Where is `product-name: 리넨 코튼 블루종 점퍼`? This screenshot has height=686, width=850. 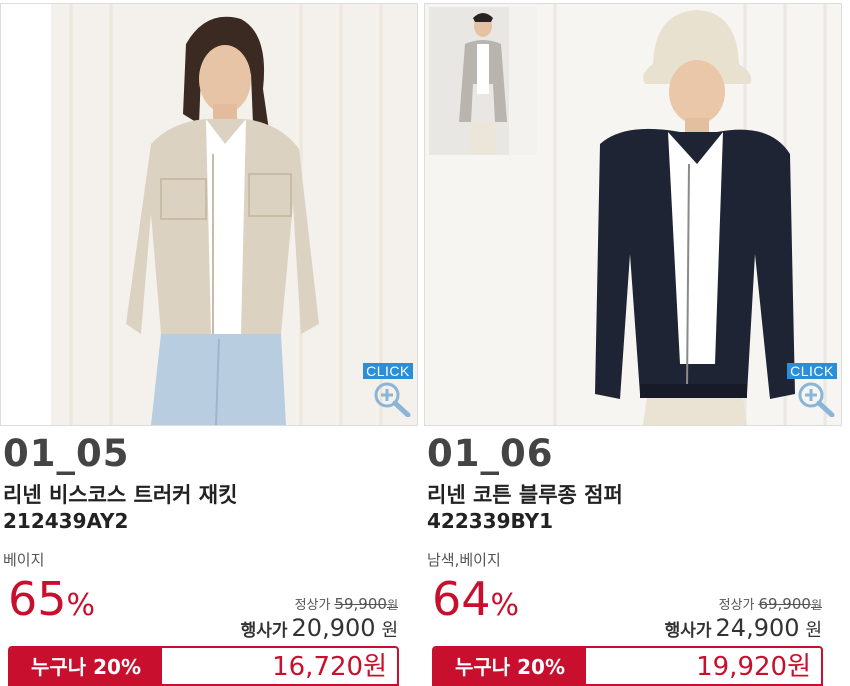 product-name: 리넨 코튼 블루종 점퍼 is located at coordinates (525, 494).